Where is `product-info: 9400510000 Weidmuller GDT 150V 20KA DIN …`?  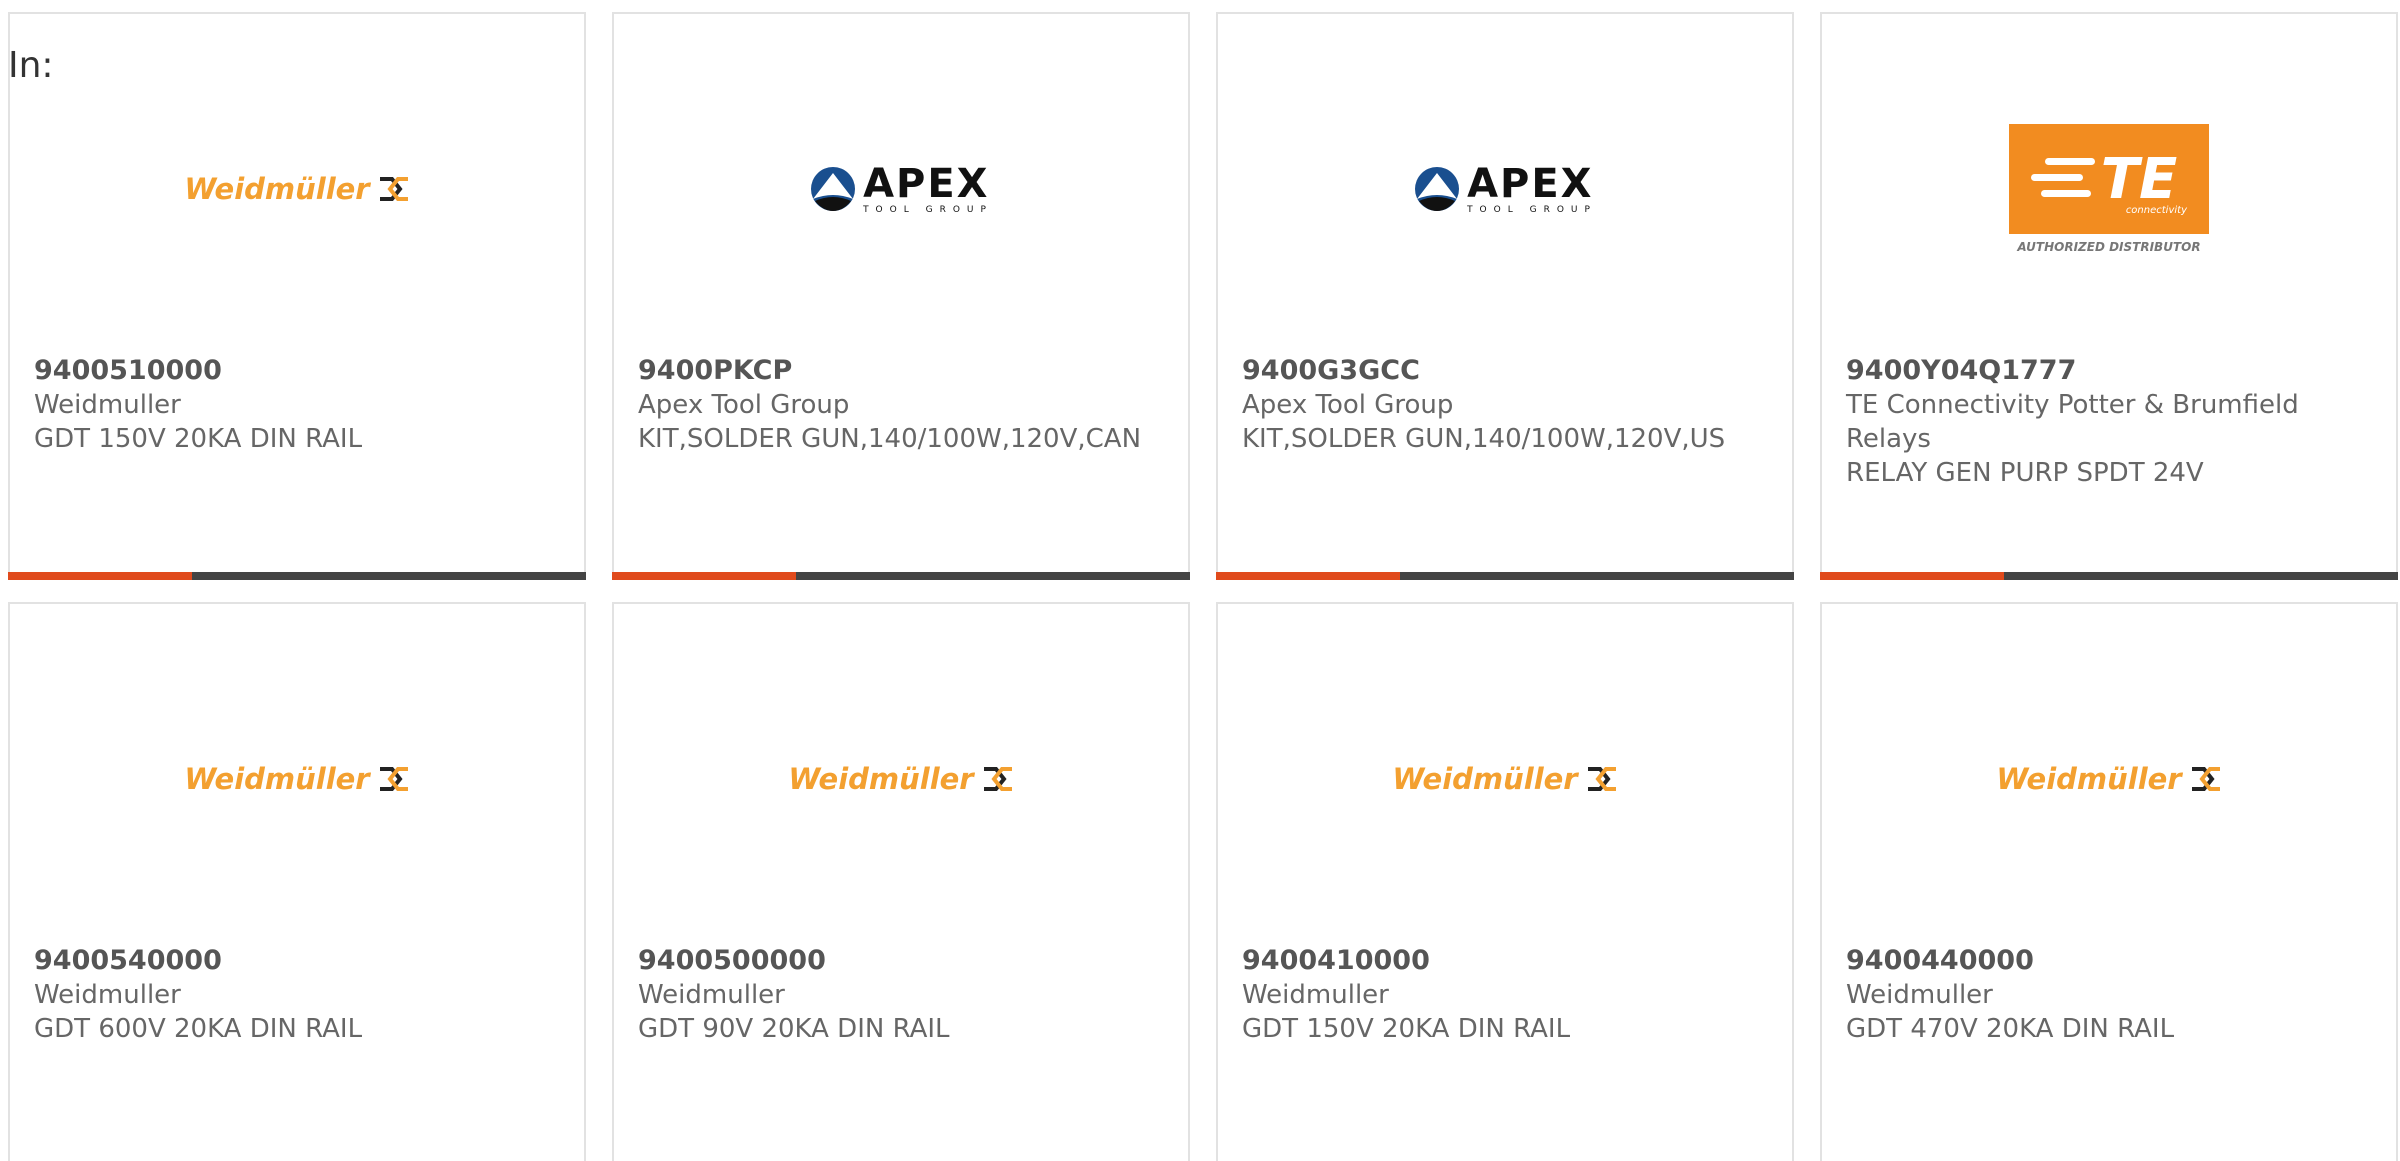 product-info: 9400510000 Weidmuller GDT 150V 20KA DIN … is located at coordinates (297, 405).